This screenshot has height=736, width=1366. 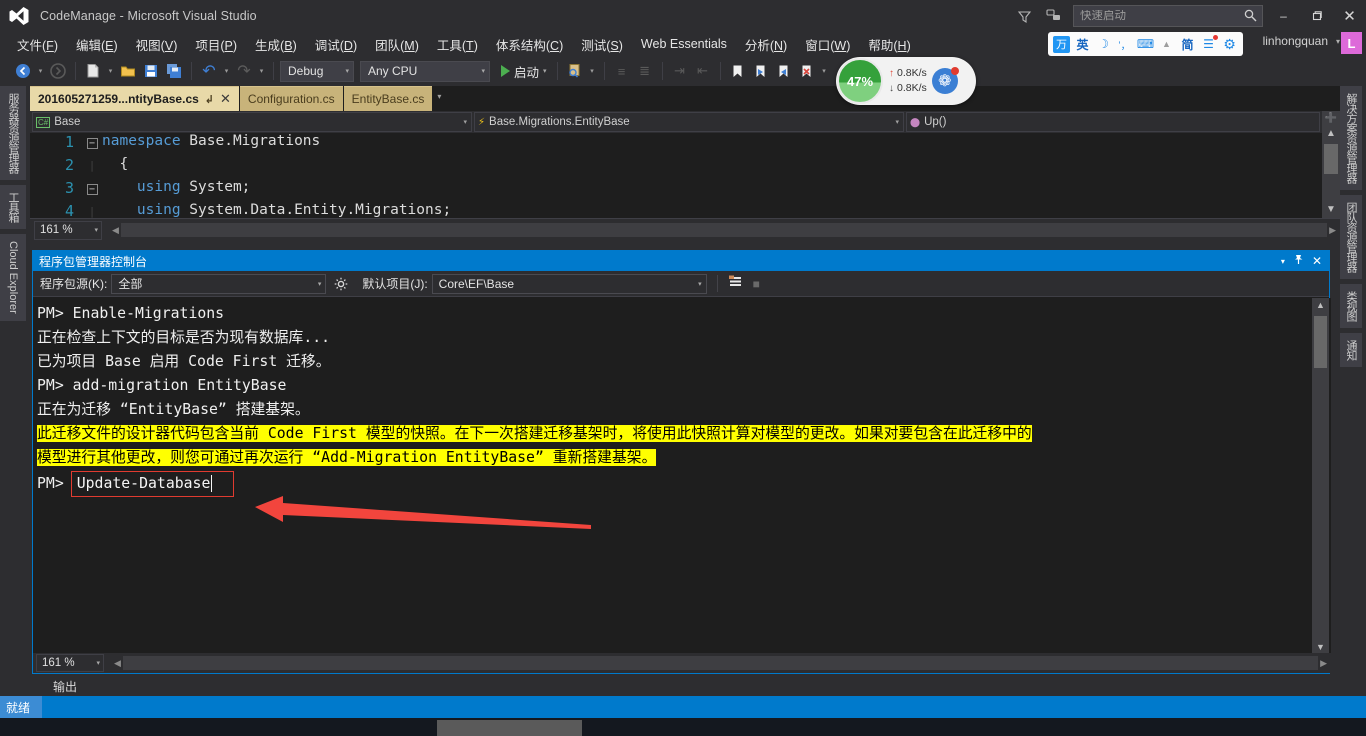 What do you see at coordinates (906, 81) in the screenshot?
I see `performance-widget: 47% ↑ 0.8K/s ↓ 0.8K/s ❁` at bounding box center [906, 81].